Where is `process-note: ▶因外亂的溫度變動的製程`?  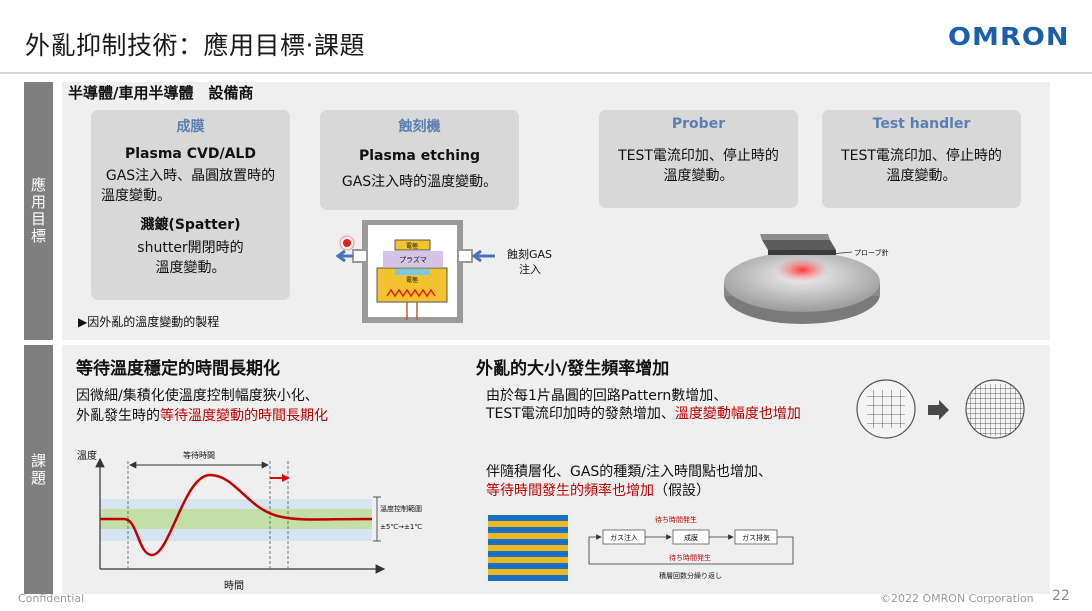
process-note: ▶因外亂的溫度變動的製程 is located at coordinates (149, 322).